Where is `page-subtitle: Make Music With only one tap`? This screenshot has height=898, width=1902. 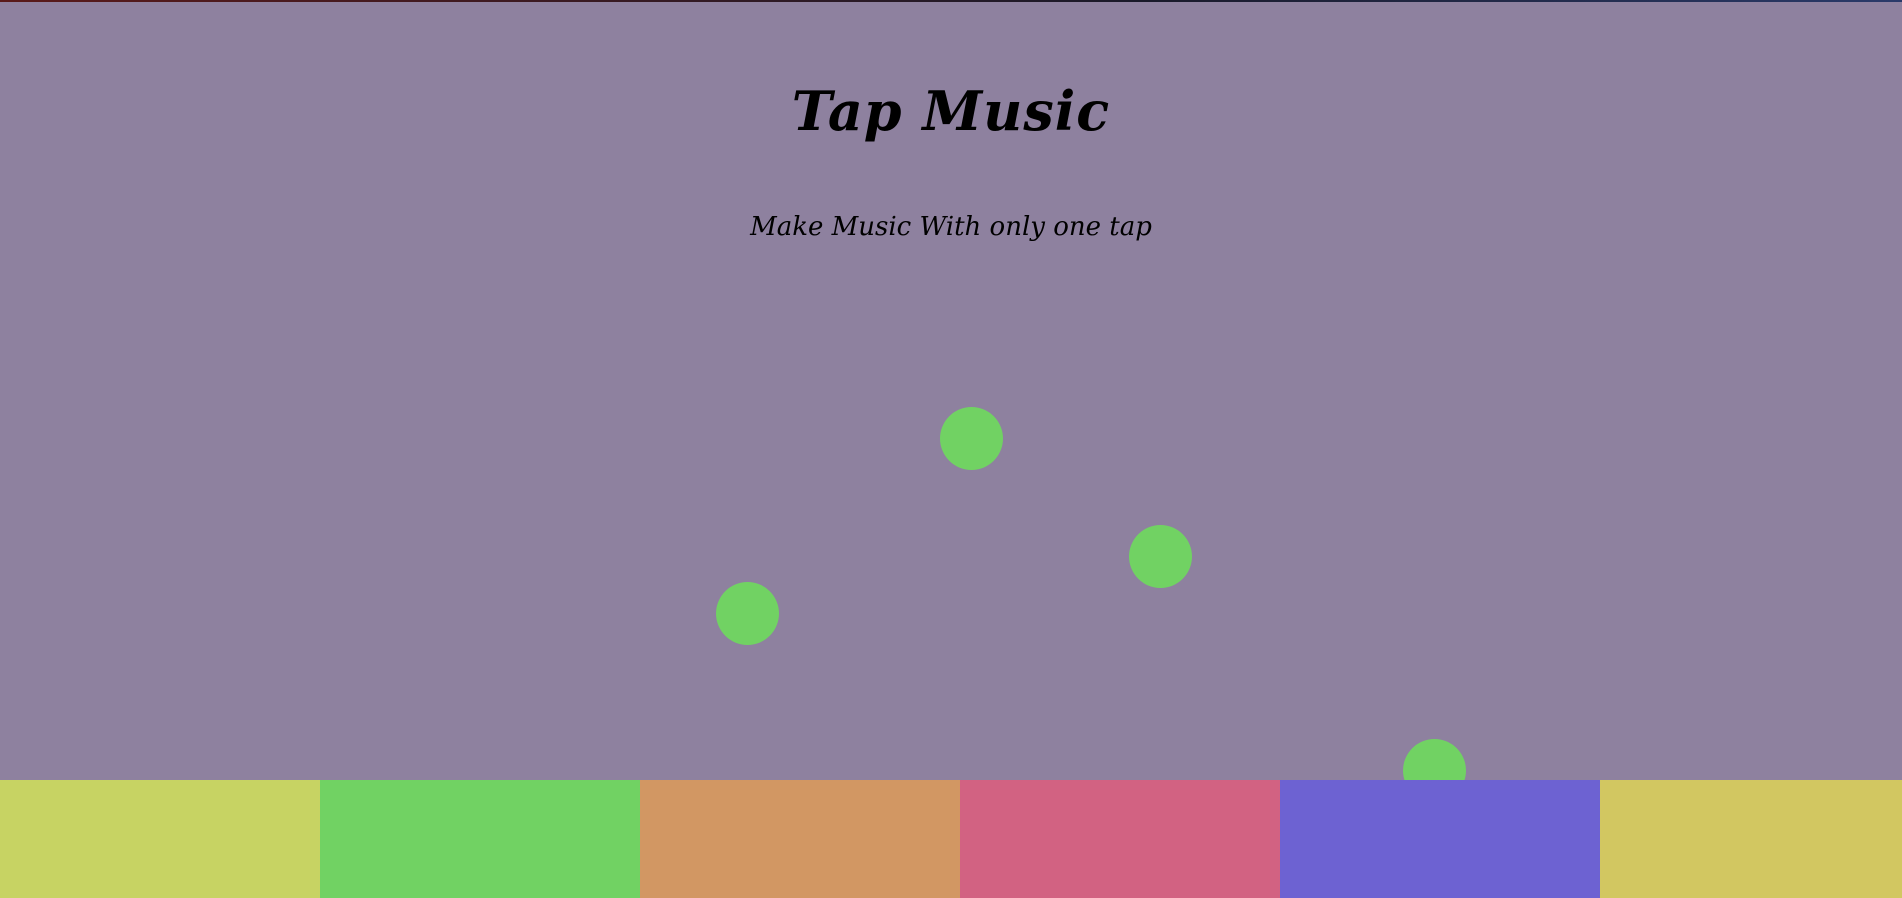
page-subtitle: Make Music With only one tap is located at coordinates (951, 227).